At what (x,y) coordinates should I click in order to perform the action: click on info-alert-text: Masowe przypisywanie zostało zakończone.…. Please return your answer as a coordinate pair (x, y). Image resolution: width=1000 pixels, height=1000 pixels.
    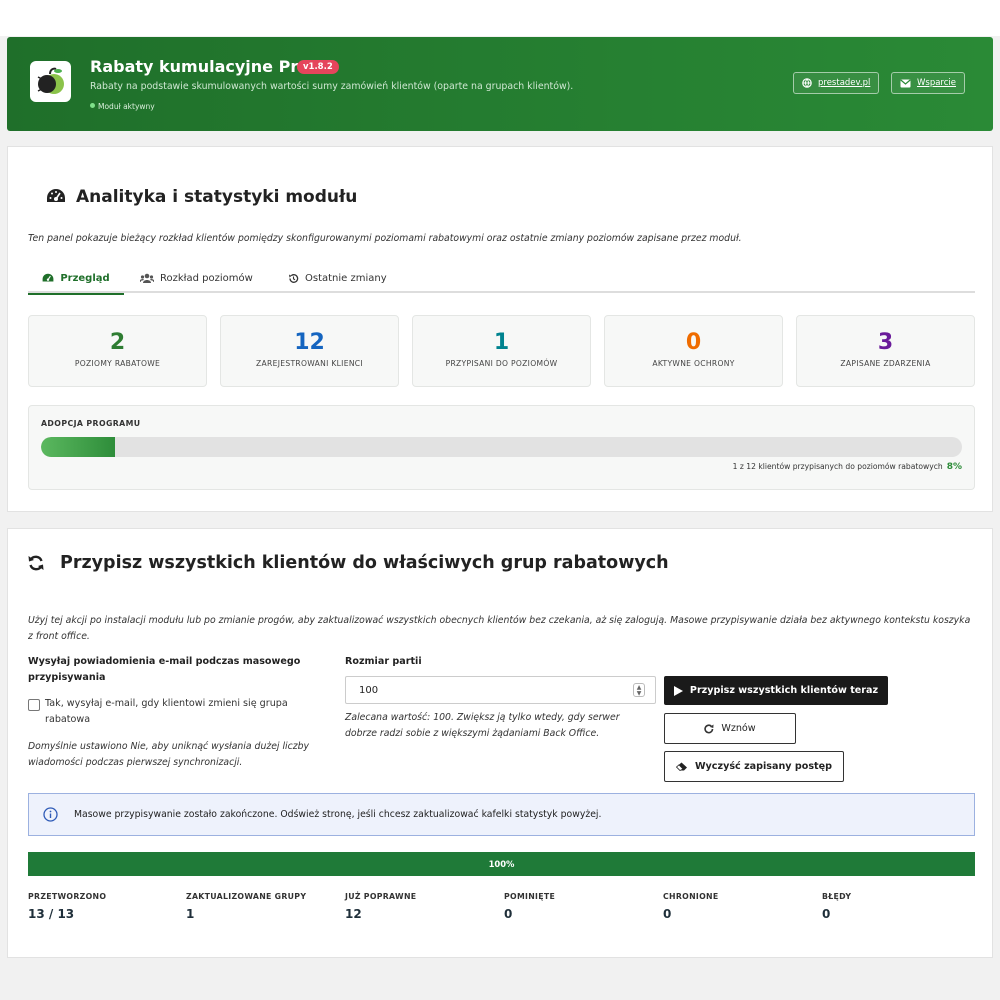
    Looking at the image, I should click on (338, 814).